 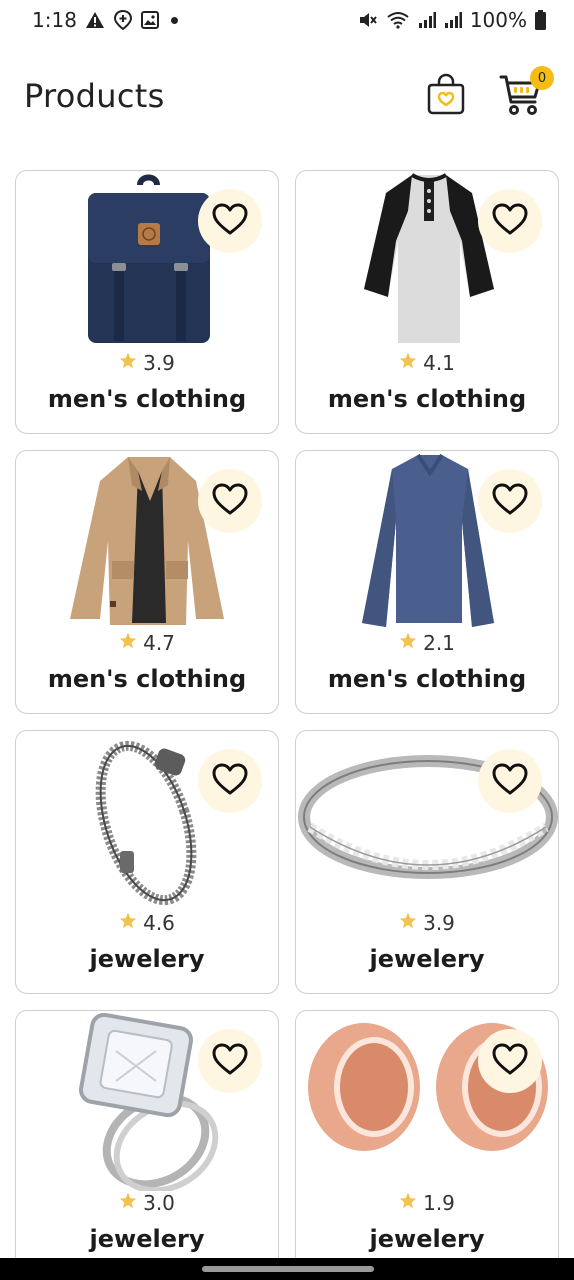 What do you see at coordinates (427, 302) in the screenshot?
I see `product-card: 4.1 men's clothing` at bounding box center [427, 302].